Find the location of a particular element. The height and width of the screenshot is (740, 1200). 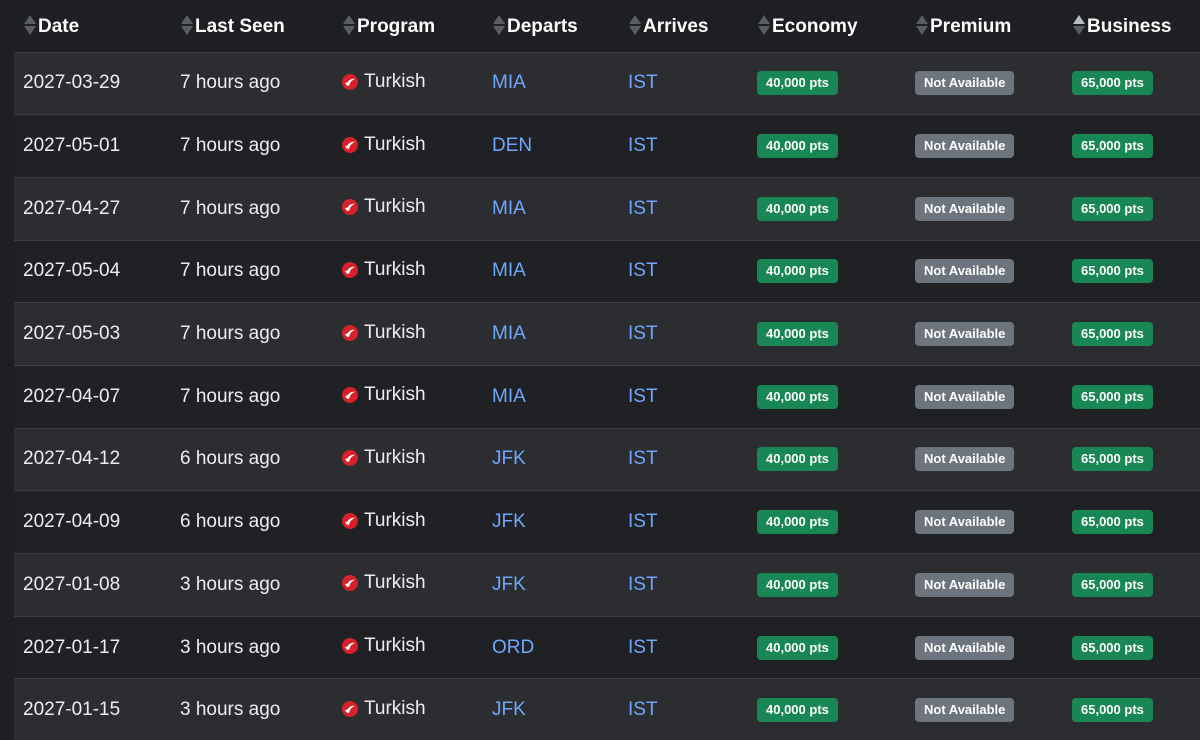

date-text: 2027-04-09 is located at coordinates (72, 522).